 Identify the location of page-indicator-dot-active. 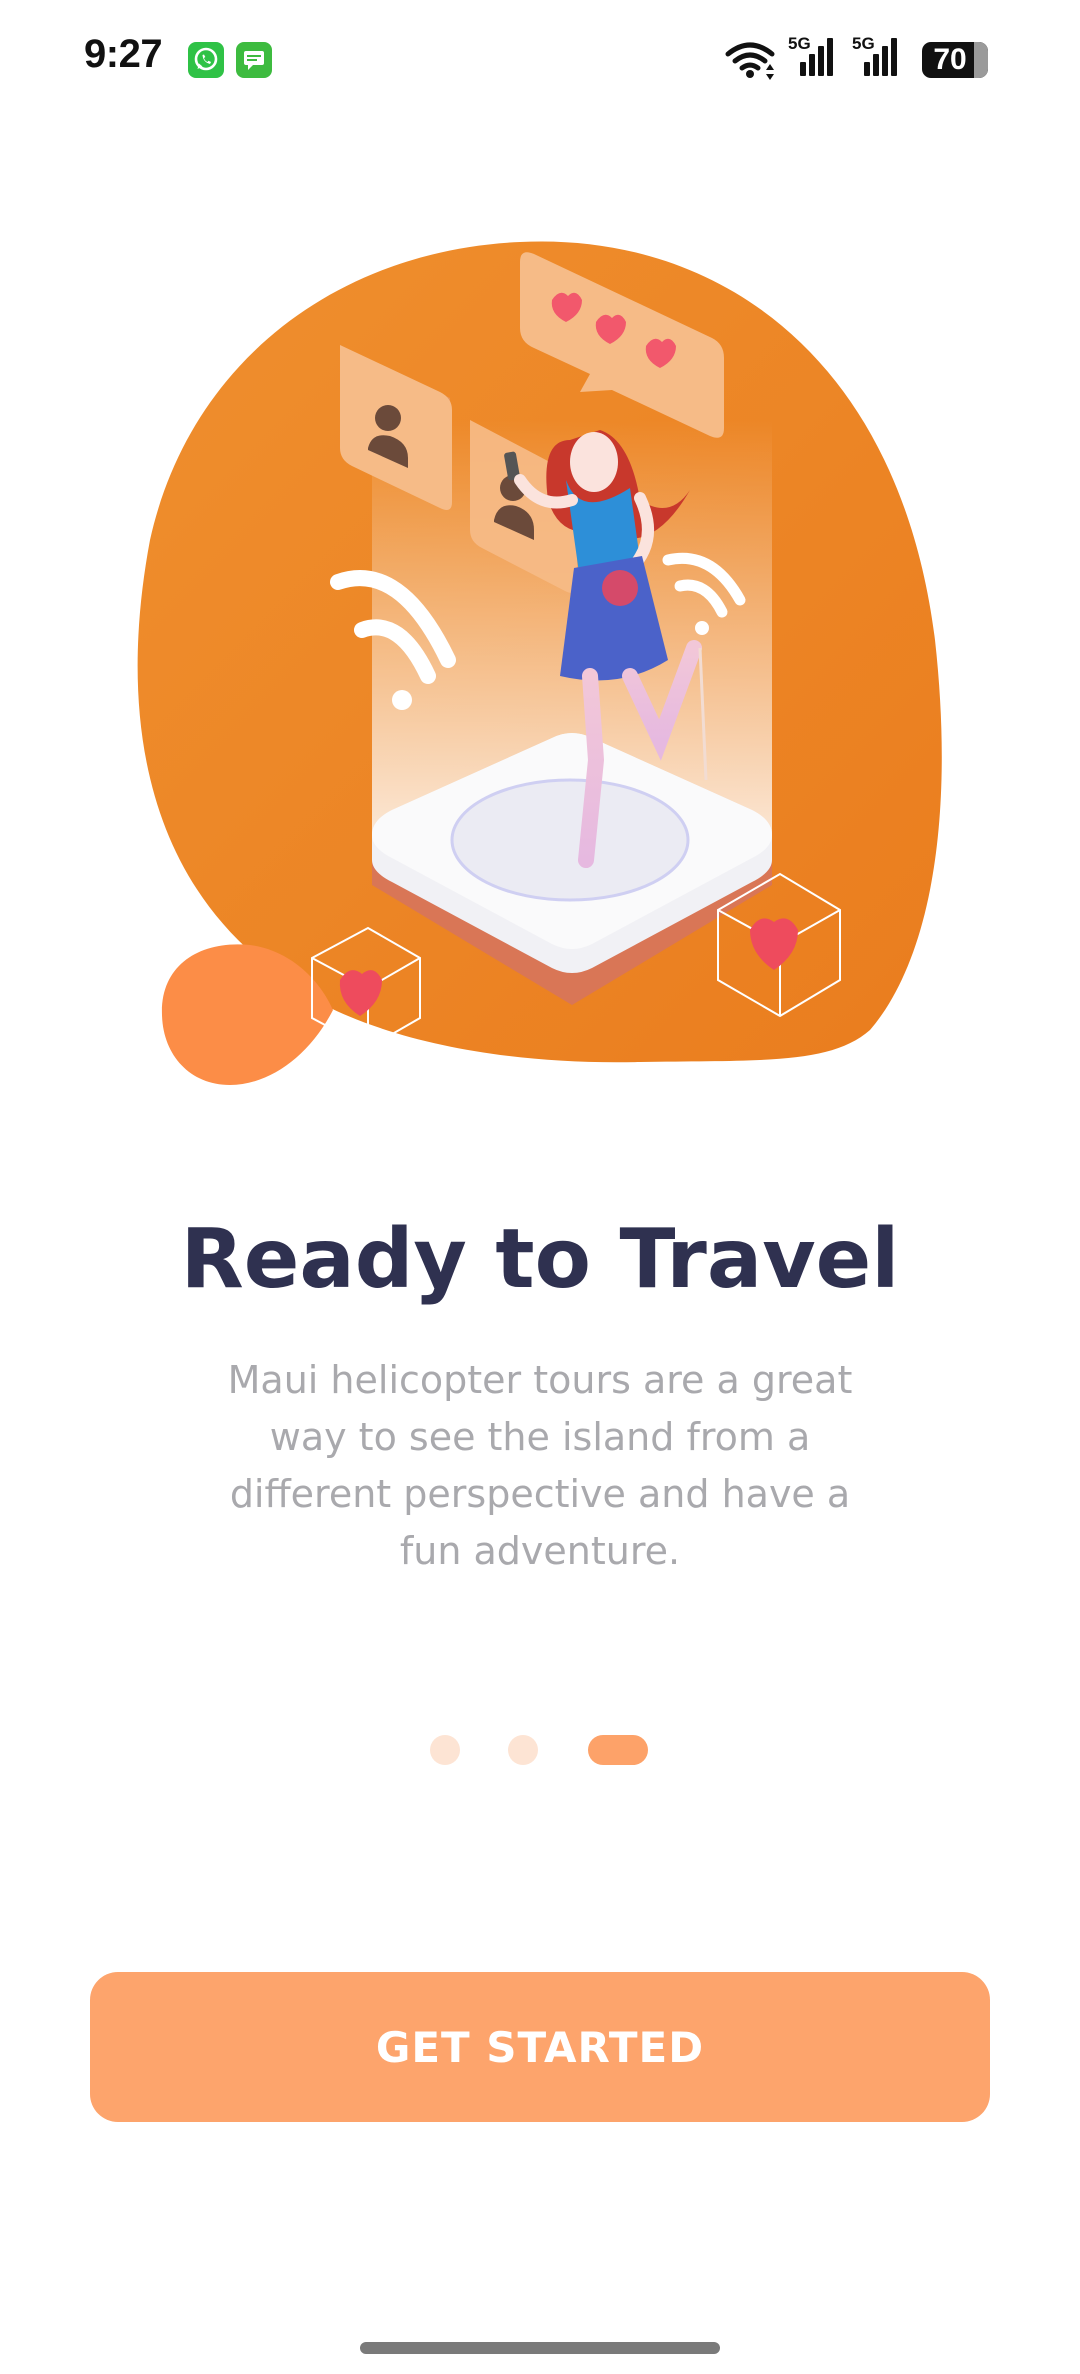
(618, 1750).